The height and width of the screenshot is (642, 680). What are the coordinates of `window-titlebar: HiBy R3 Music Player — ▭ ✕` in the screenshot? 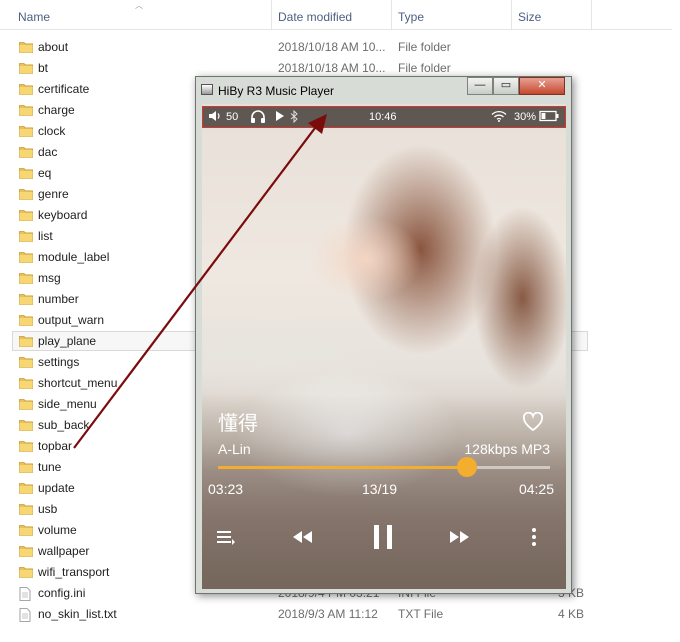 It's located at (383, 90).